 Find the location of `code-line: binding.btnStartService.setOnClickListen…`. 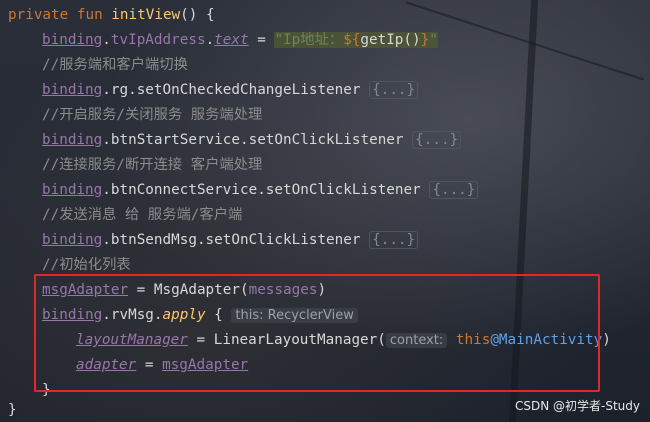

code-line: binding.btnStartService.setOnClickListen… is located at coordinates (252, 140).